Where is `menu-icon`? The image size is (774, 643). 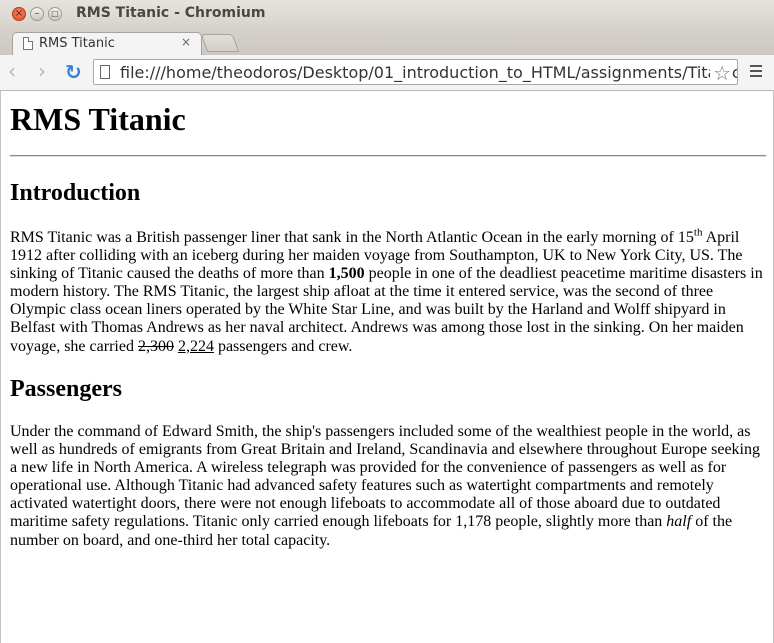 menu-icon is located at coordinates (756, 72).